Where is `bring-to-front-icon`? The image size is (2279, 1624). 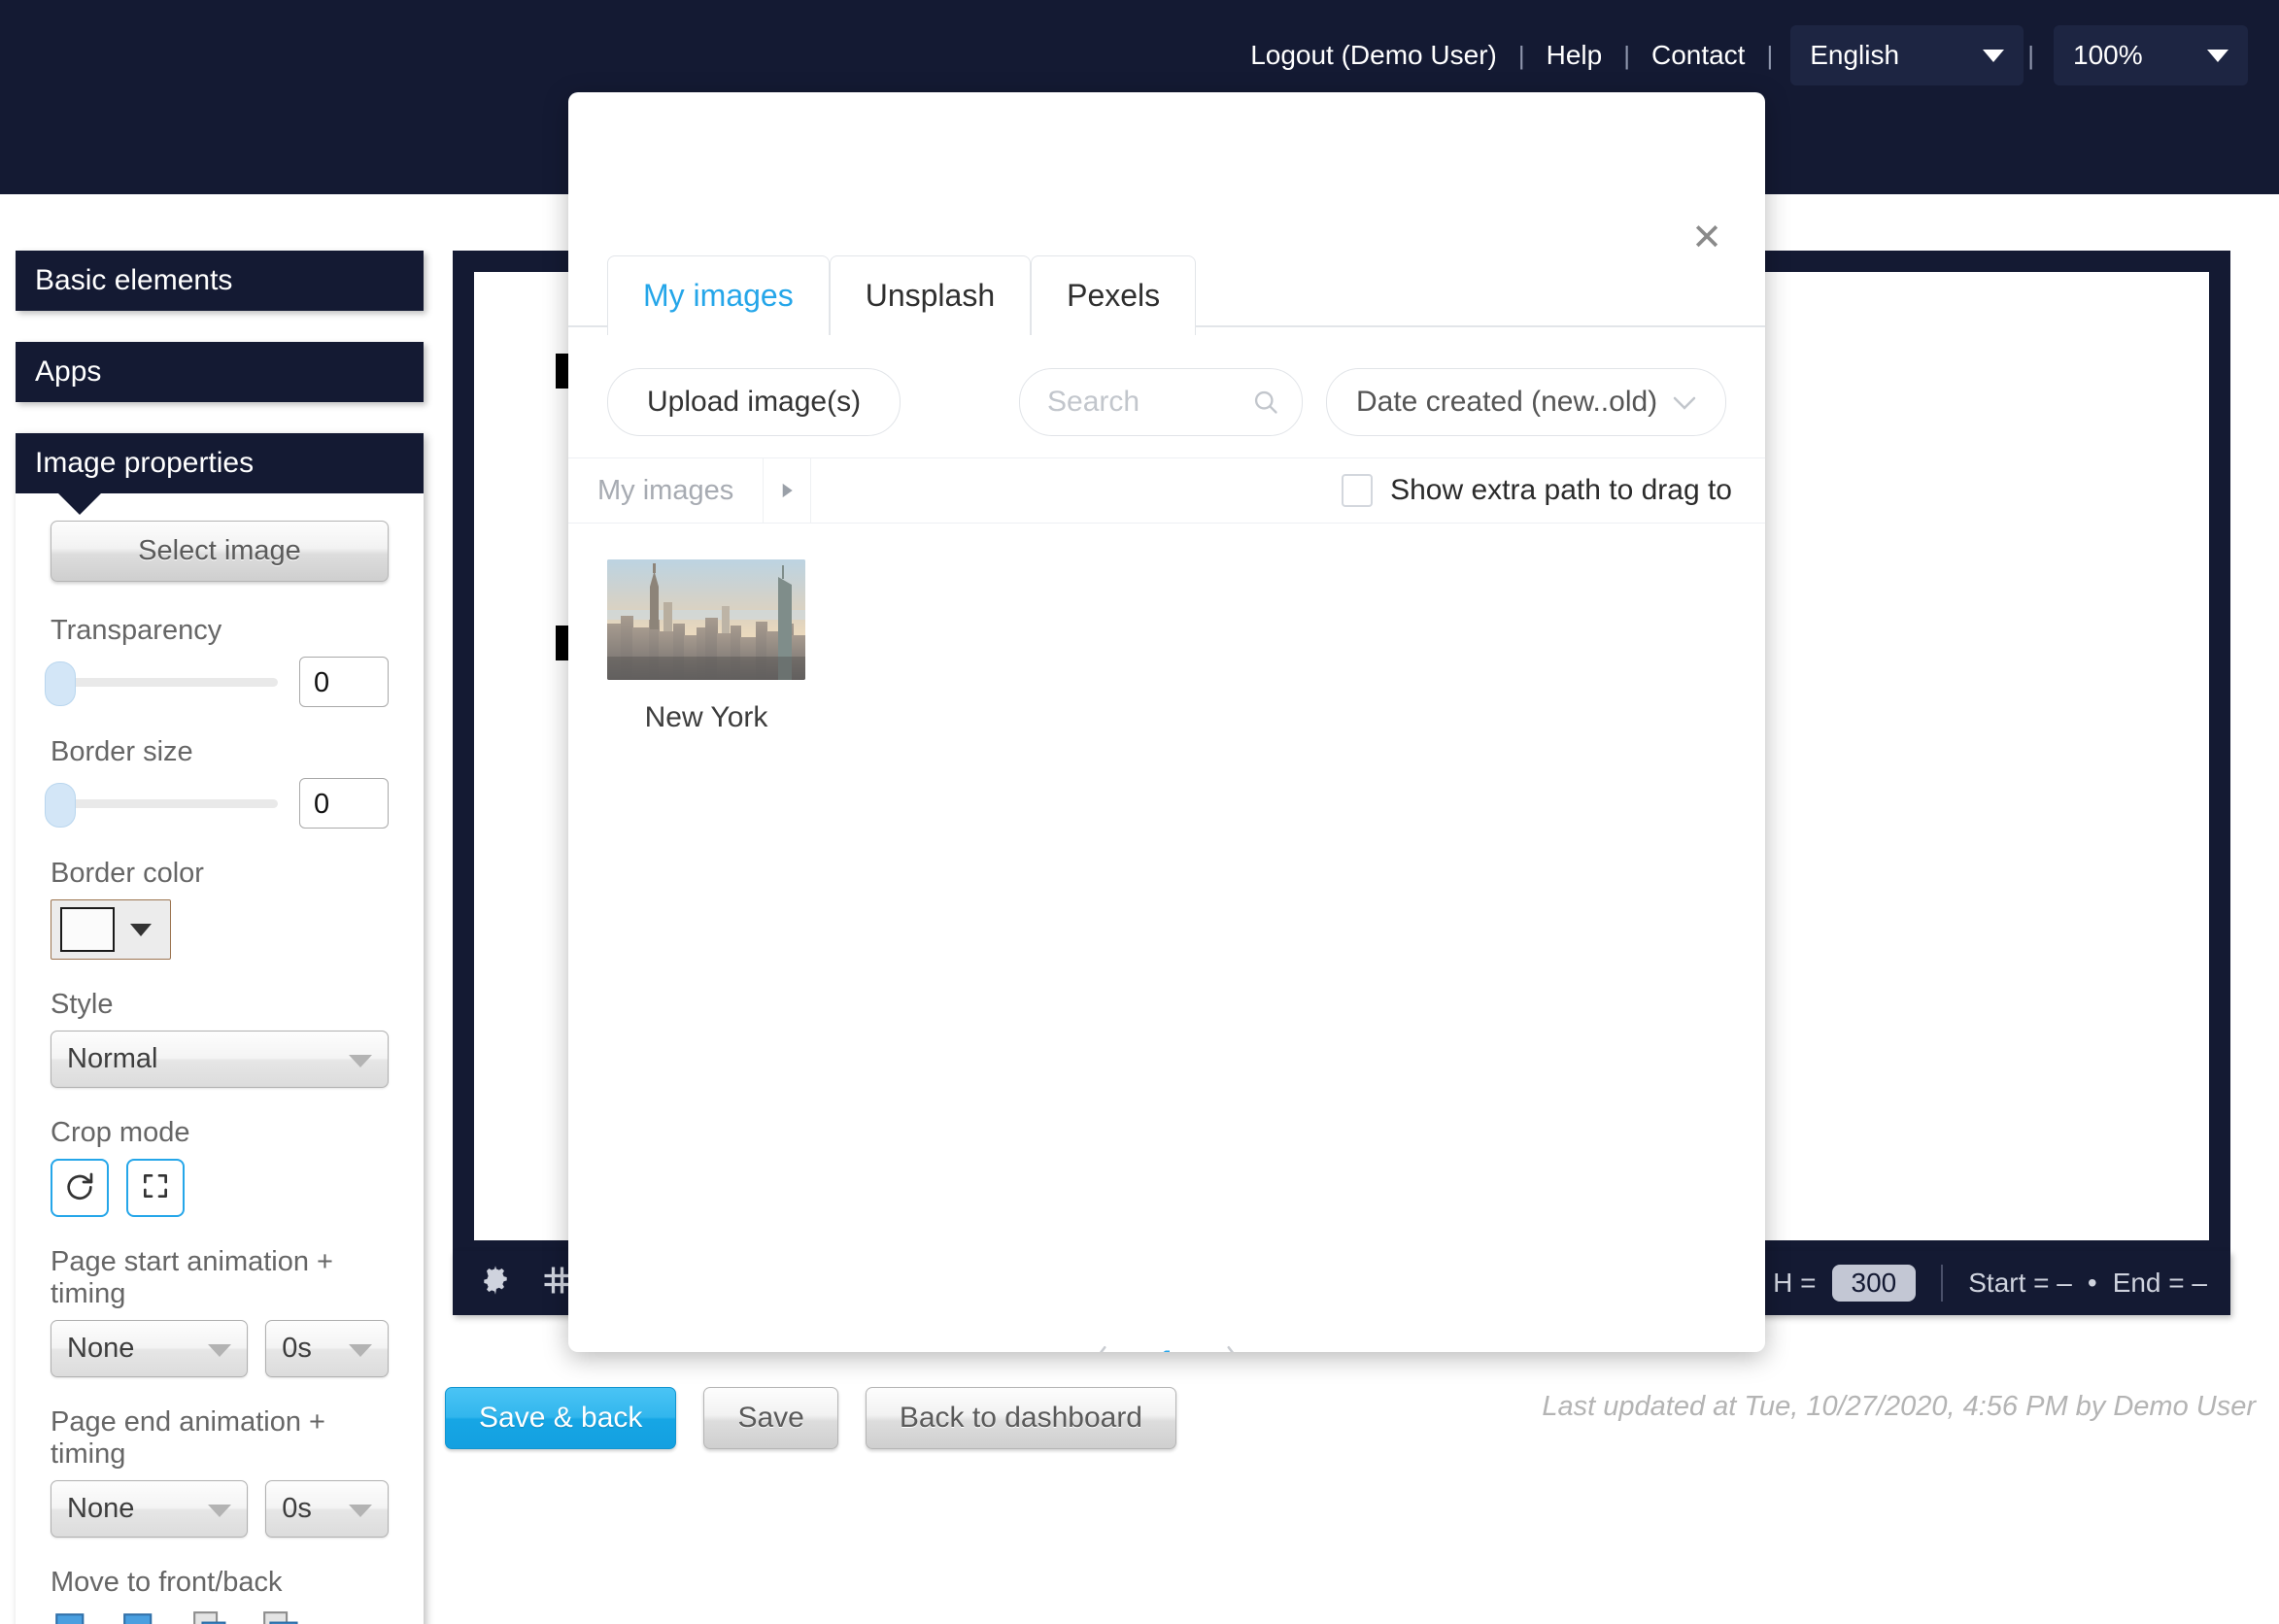 bring-to-front-icon is located at coordinates (75, 1616).